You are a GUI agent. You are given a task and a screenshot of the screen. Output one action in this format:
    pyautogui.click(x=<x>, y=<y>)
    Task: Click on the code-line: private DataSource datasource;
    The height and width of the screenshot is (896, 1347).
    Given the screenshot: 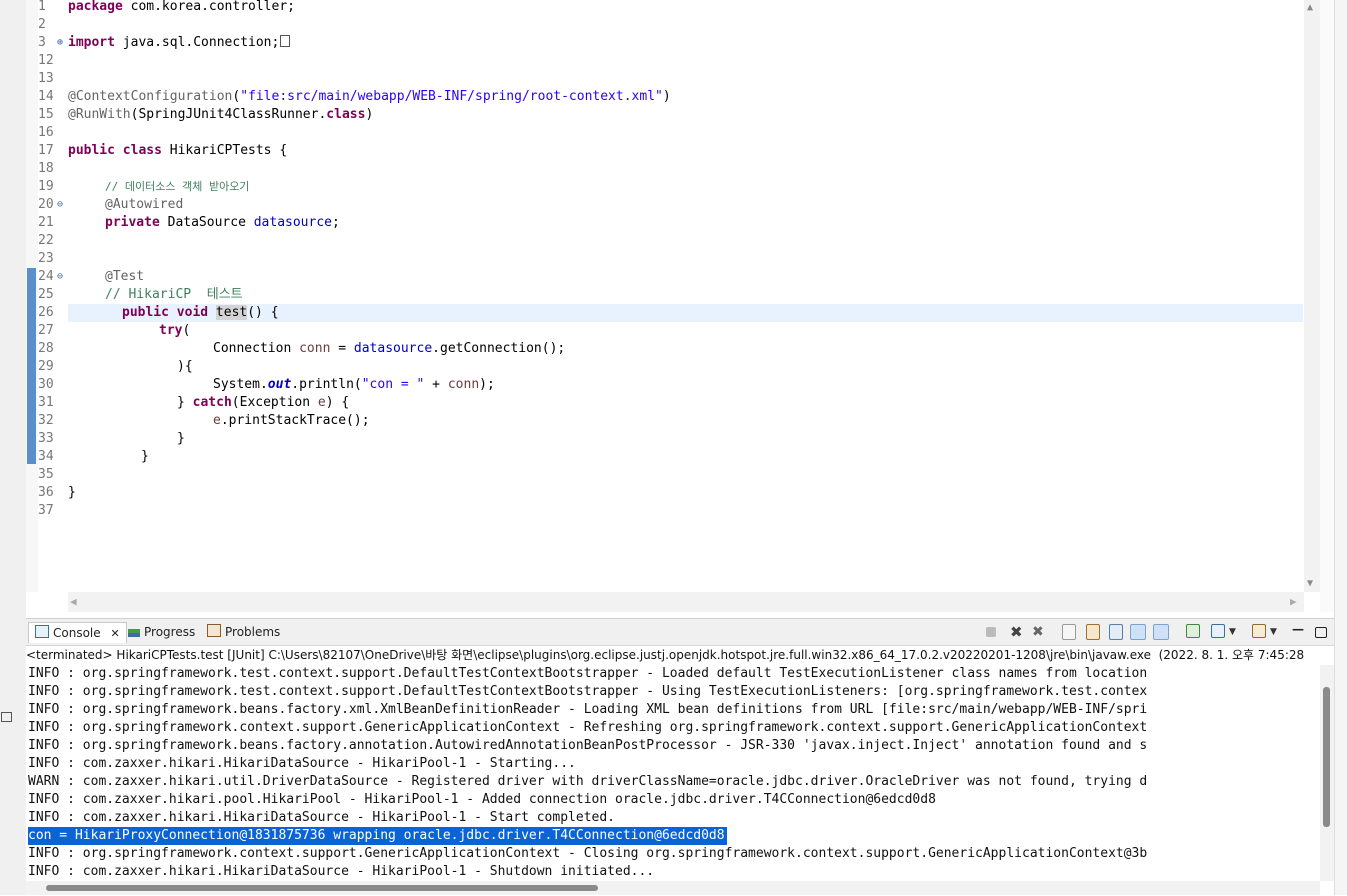 What is the action you would take?
    pyautogui.click(x=222, y=222)
    